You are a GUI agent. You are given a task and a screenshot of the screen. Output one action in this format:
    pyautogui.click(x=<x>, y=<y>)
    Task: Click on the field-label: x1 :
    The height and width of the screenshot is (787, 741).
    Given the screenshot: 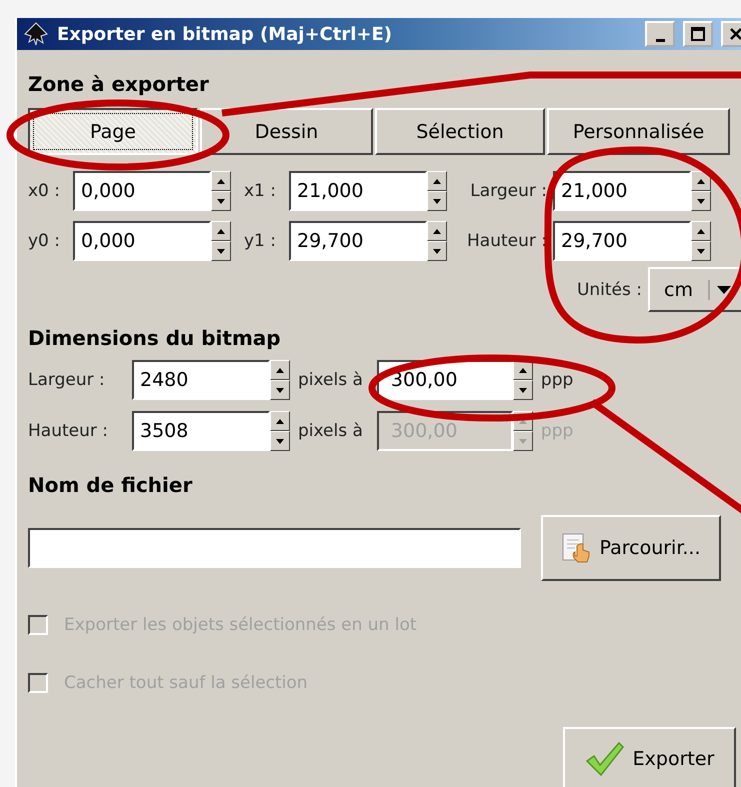 What is the action you would take?
    pyautogui.click(x=260, y=191)
    